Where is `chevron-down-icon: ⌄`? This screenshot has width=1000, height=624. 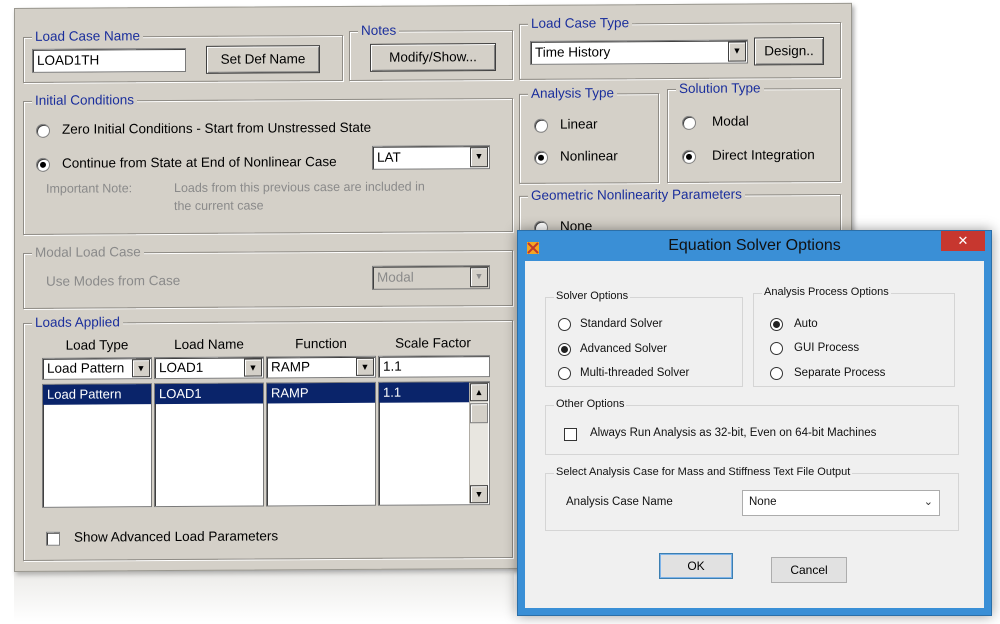
chevron-down-icon: ⌄ is located at coordinates (928, 501).